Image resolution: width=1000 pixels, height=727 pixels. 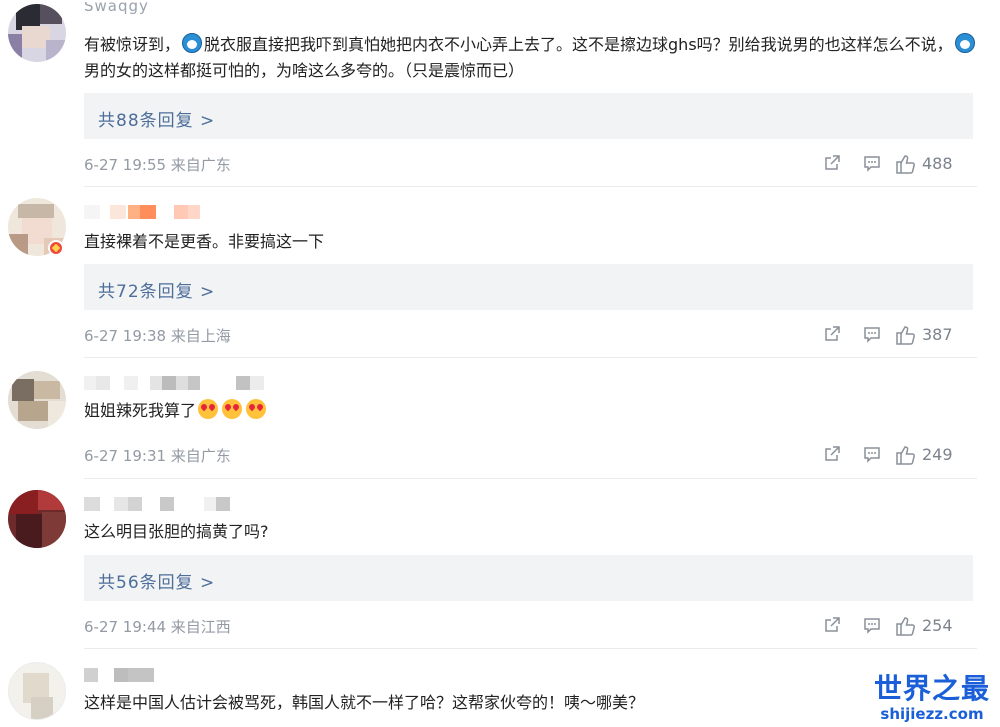 I want to click on watermark-title: 世界之最, so click(x=931, y=688).